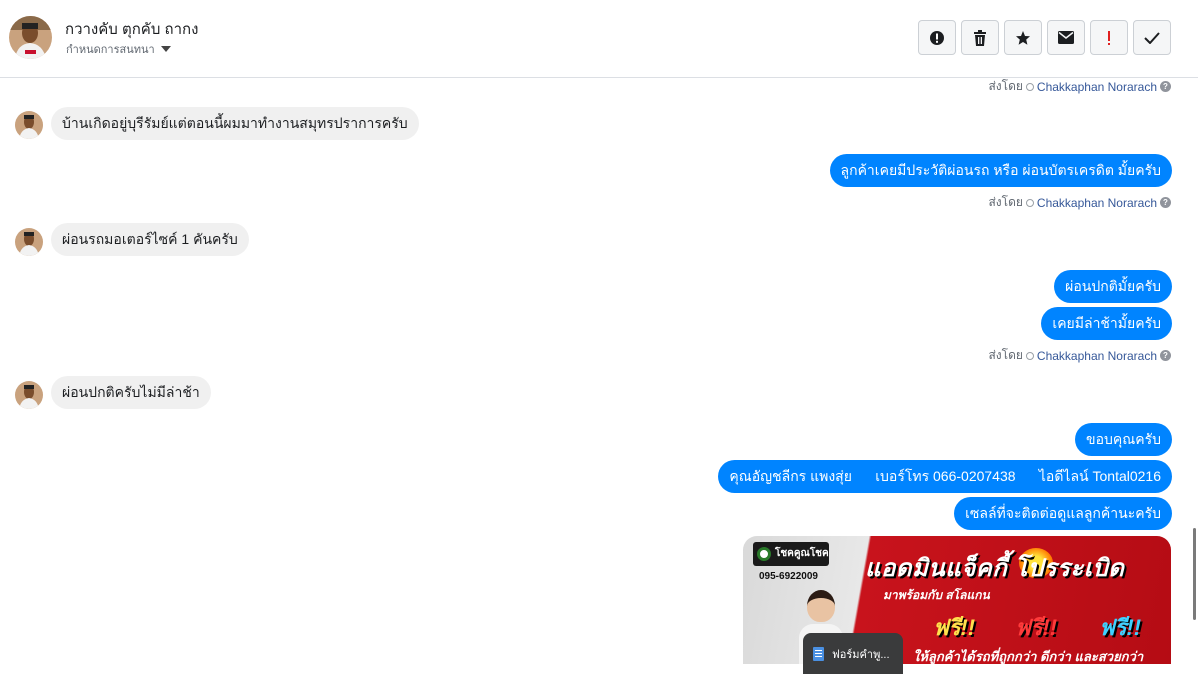 This screenshot has width=1198, height=674. I want to click on star-icon, so click(1023, 37).